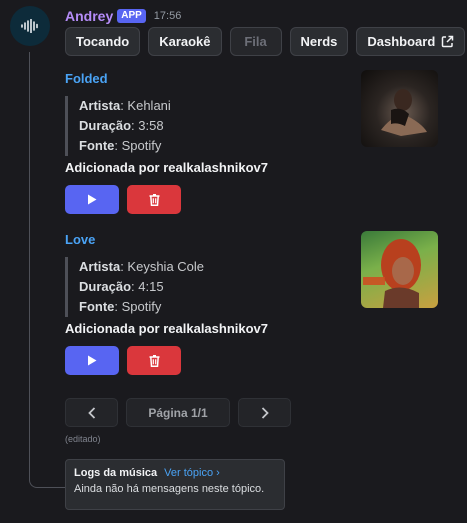  I want to click on tab-nerds: Nerds, so click(319, 41).